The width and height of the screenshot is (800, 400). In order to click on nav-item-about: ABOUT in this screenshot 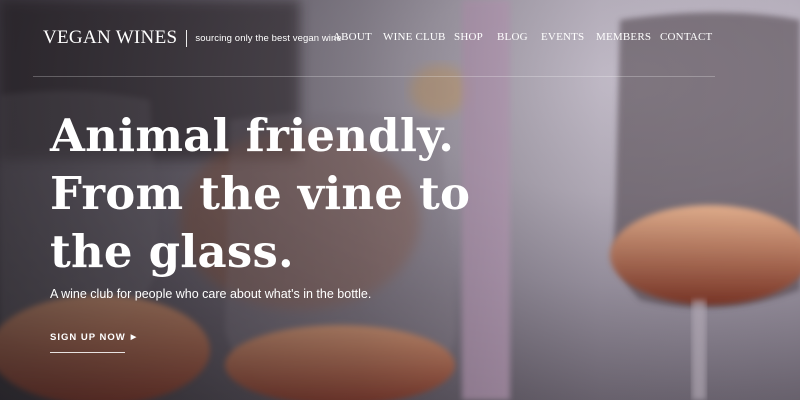, I will do `click(352, 37)`.